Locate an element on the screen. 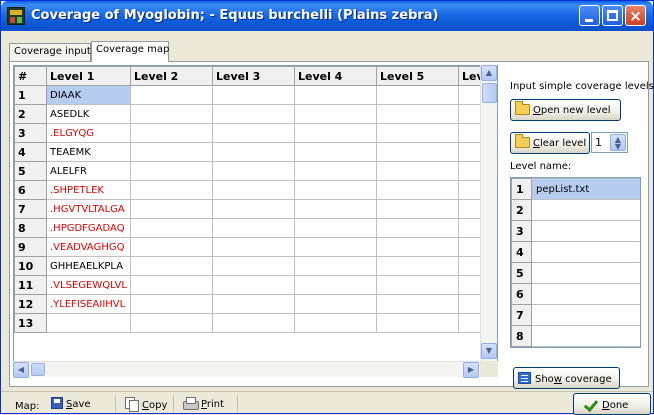  level-1-cell is located at coordinates (88, 323).